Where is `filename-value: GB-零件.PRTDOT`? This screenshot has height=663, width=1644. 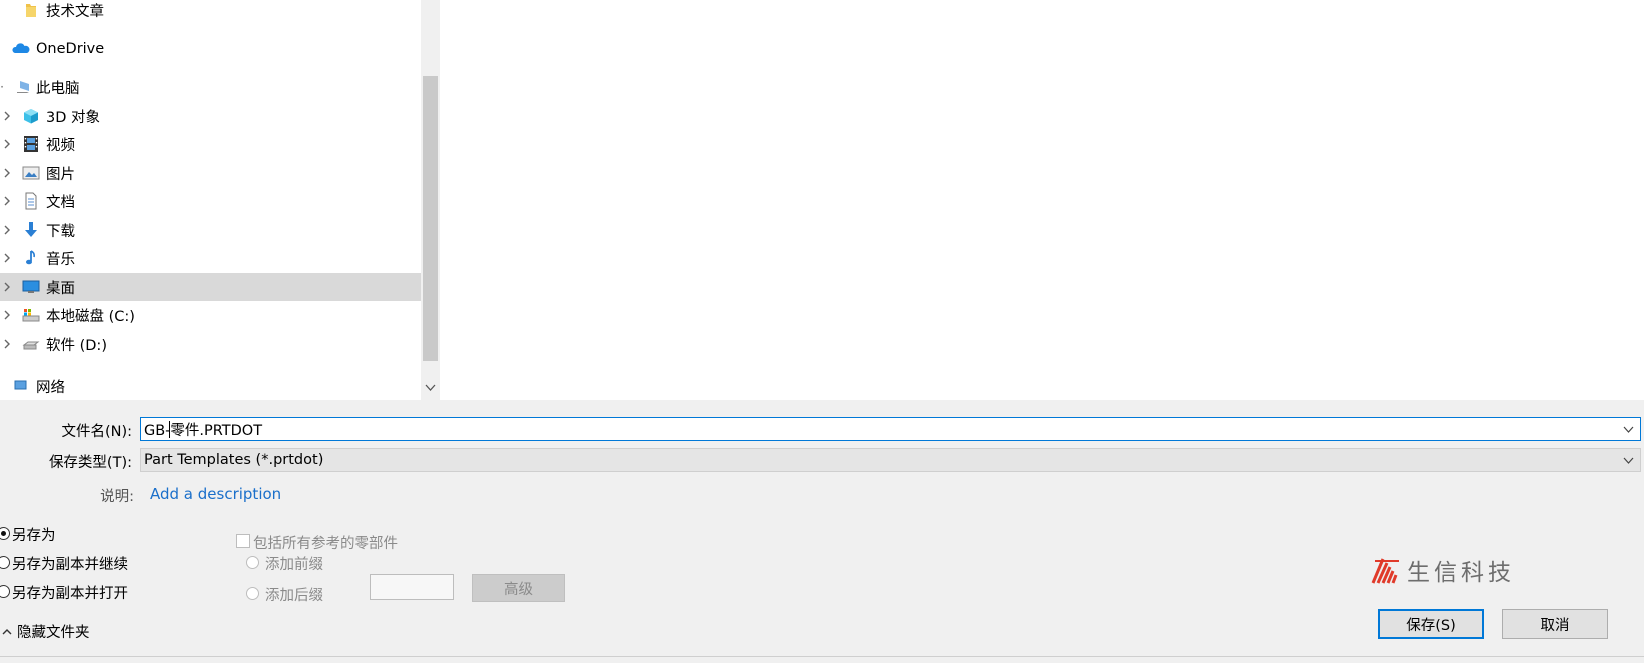 filename-value: GB-零件.PRTDOT is located at coordinates (203, 430).